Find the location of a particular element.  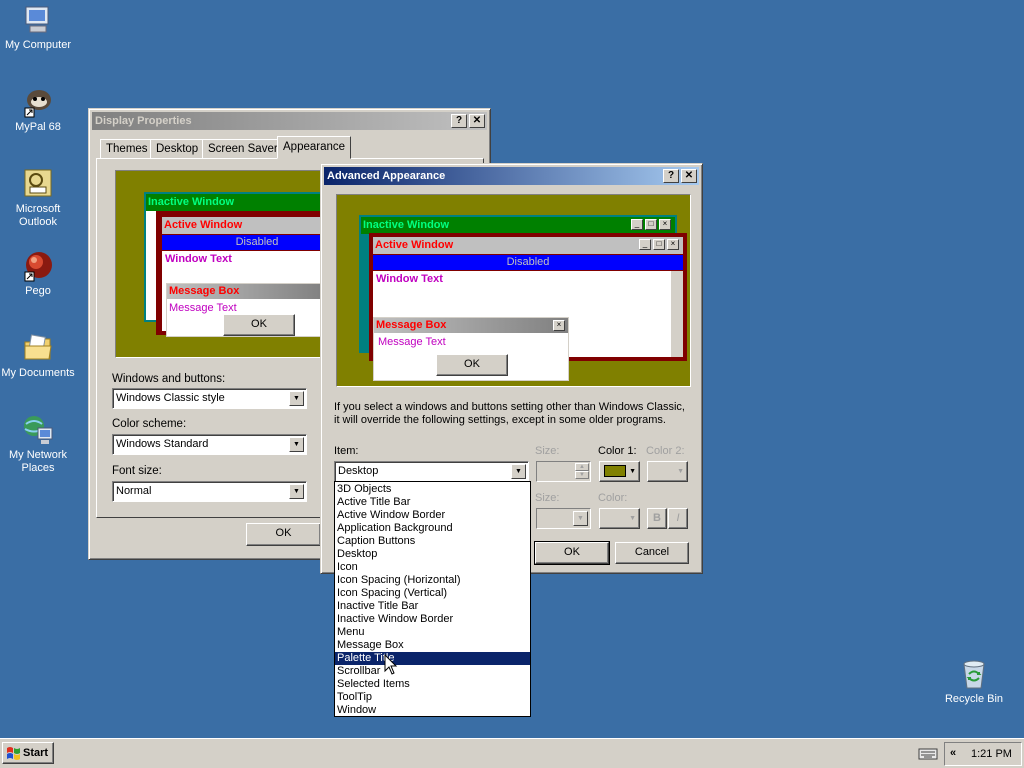

preview-message-box: Message Box × Message Text OK is located at coordinates (471, 349).